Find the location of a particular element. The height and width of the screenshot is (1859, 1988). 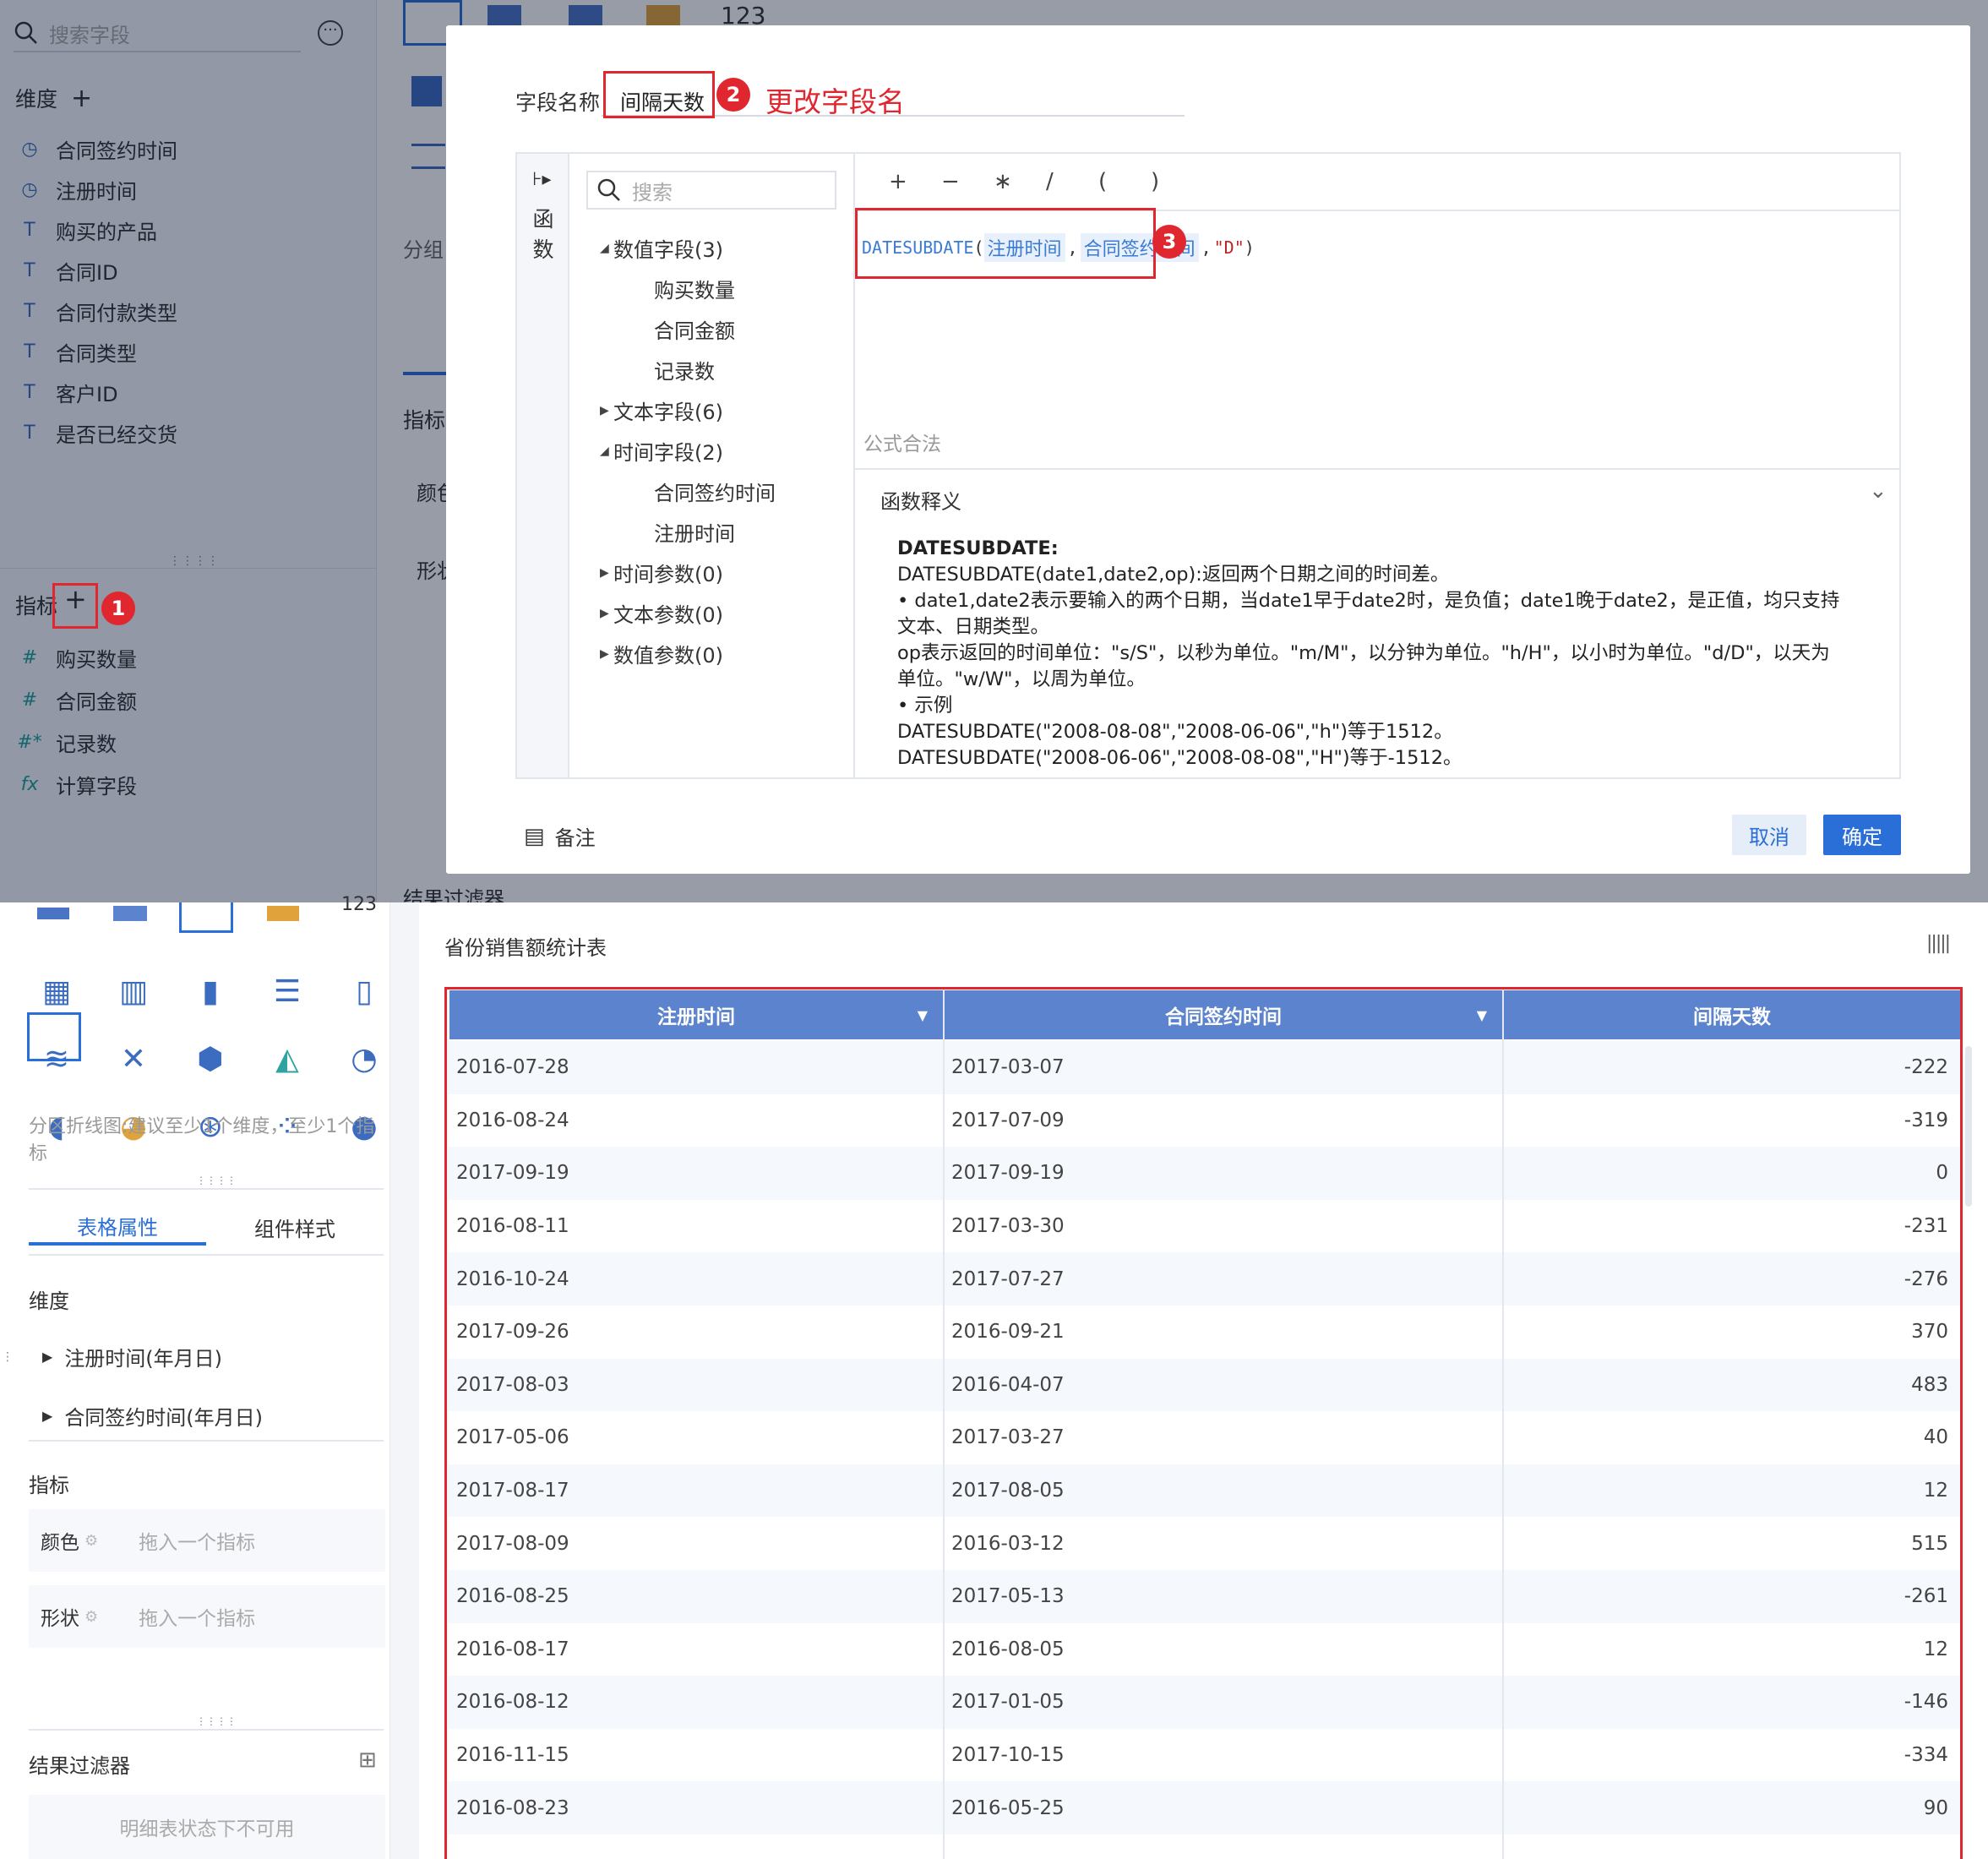

range-bar-icon: ▯ is located at coordinates (364, 992).